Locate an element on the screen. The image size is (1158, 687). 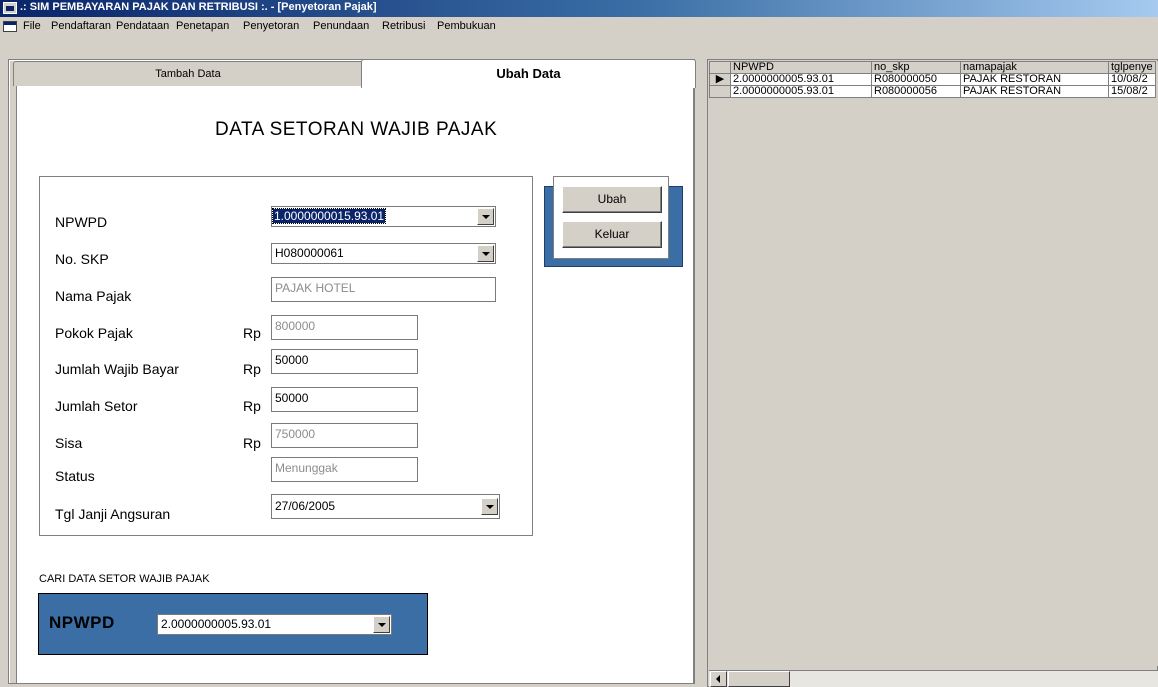
row-selector is located at coordinates (720, 91).